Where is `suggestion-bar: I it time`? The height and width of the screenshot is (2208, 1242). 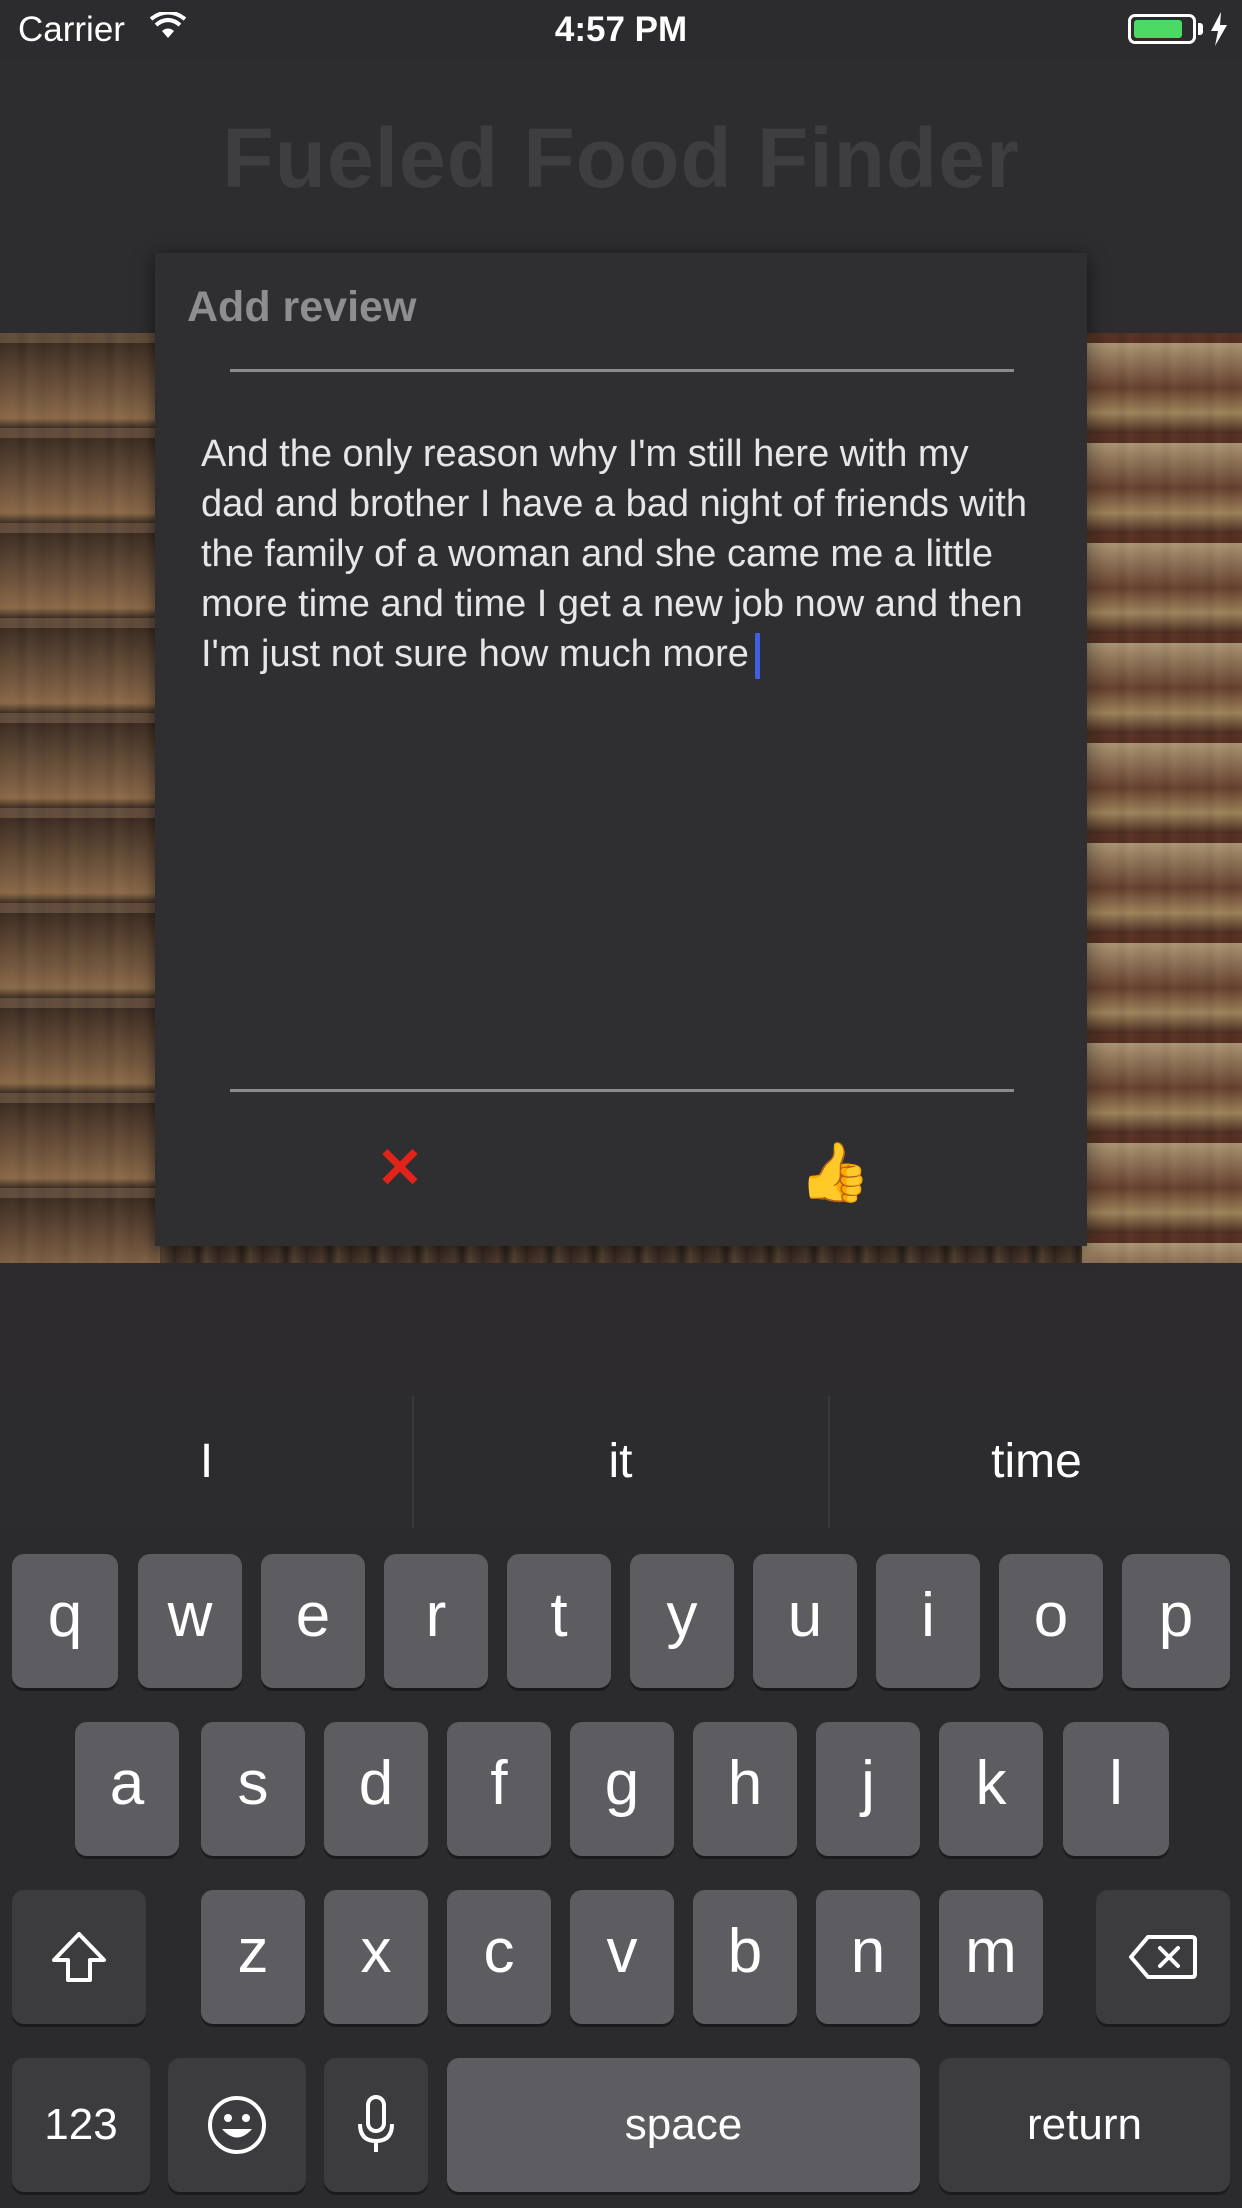
suggestion-bar: I it time is located at coordinates (621, 1462).